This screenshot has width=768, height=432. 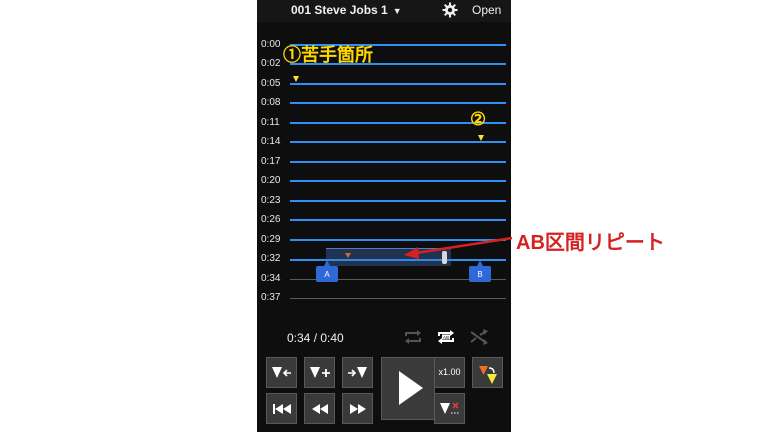 What do you see at coordinates (458, 247) in the screenshot?
I see `annotation-arrow` at bounding box center [458, 247].